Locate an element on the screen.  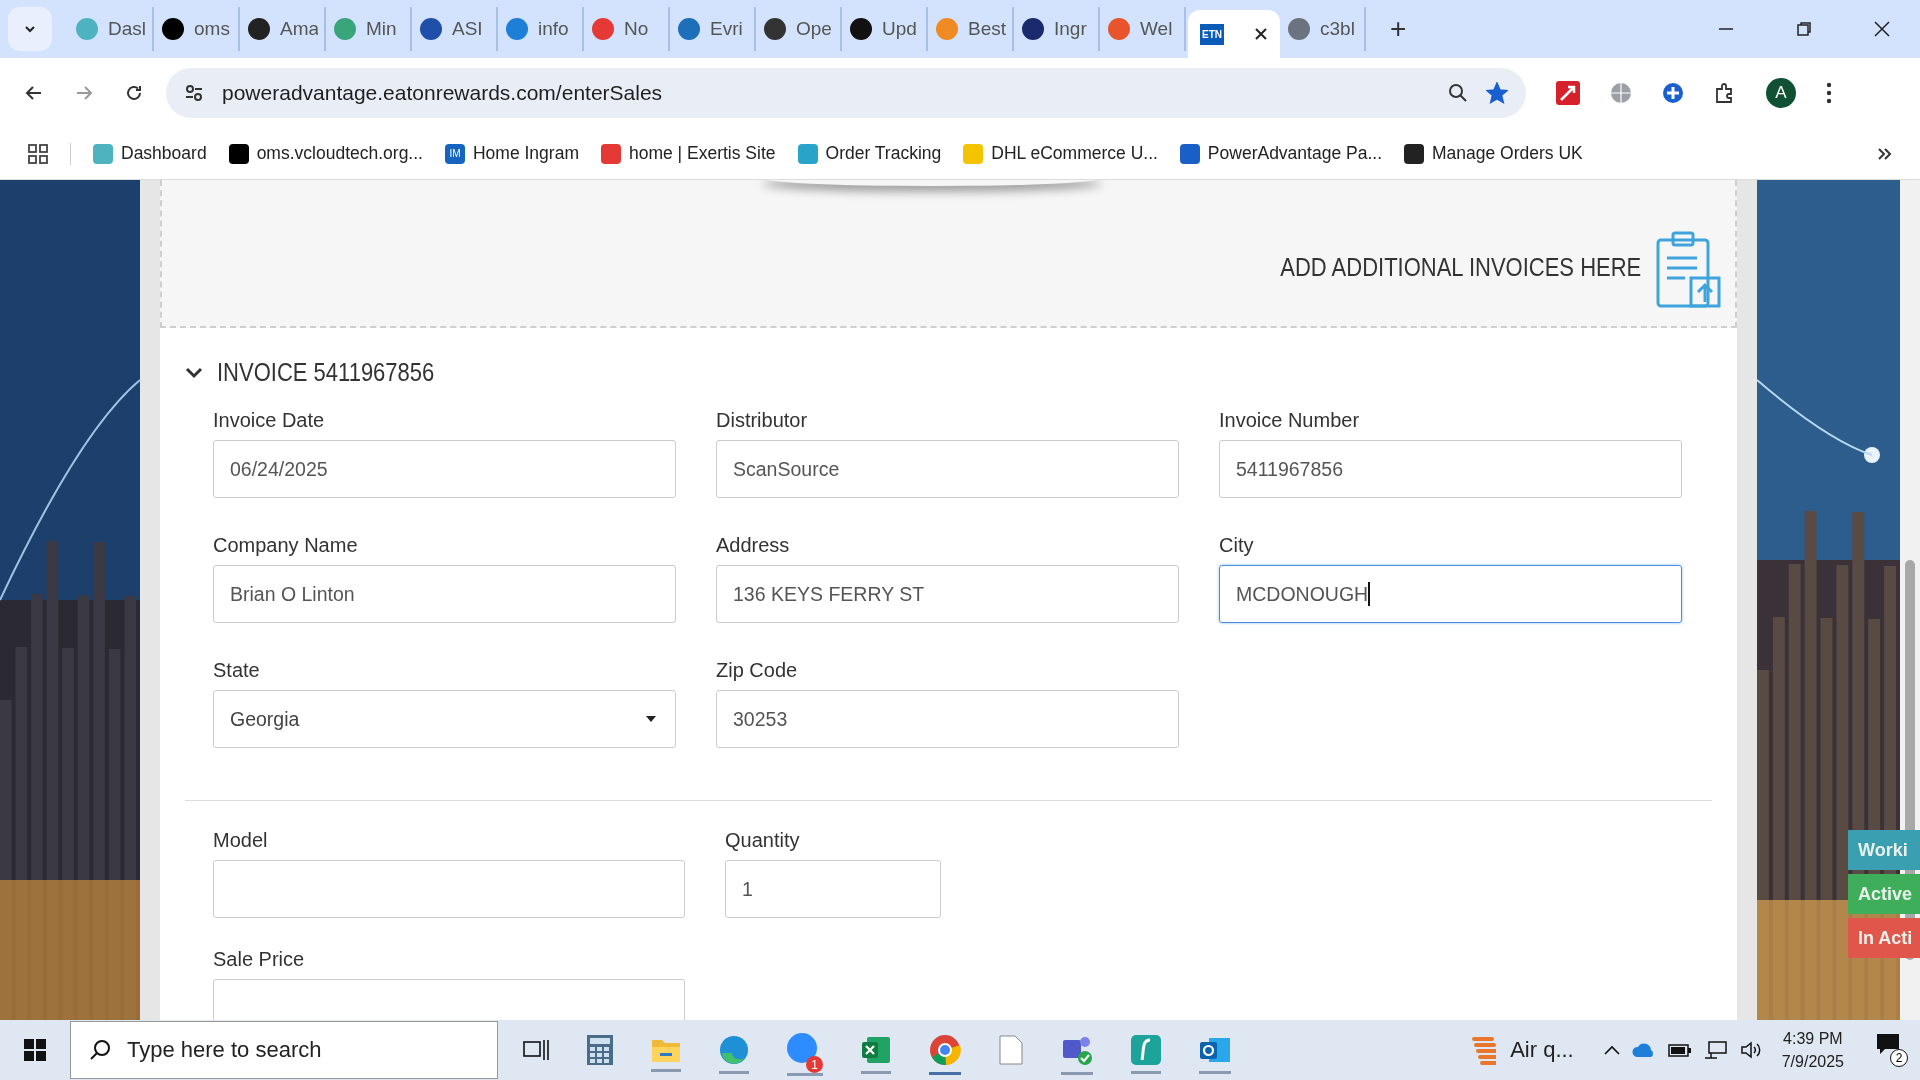
field-label: City is located at coordinates (1237, 545).